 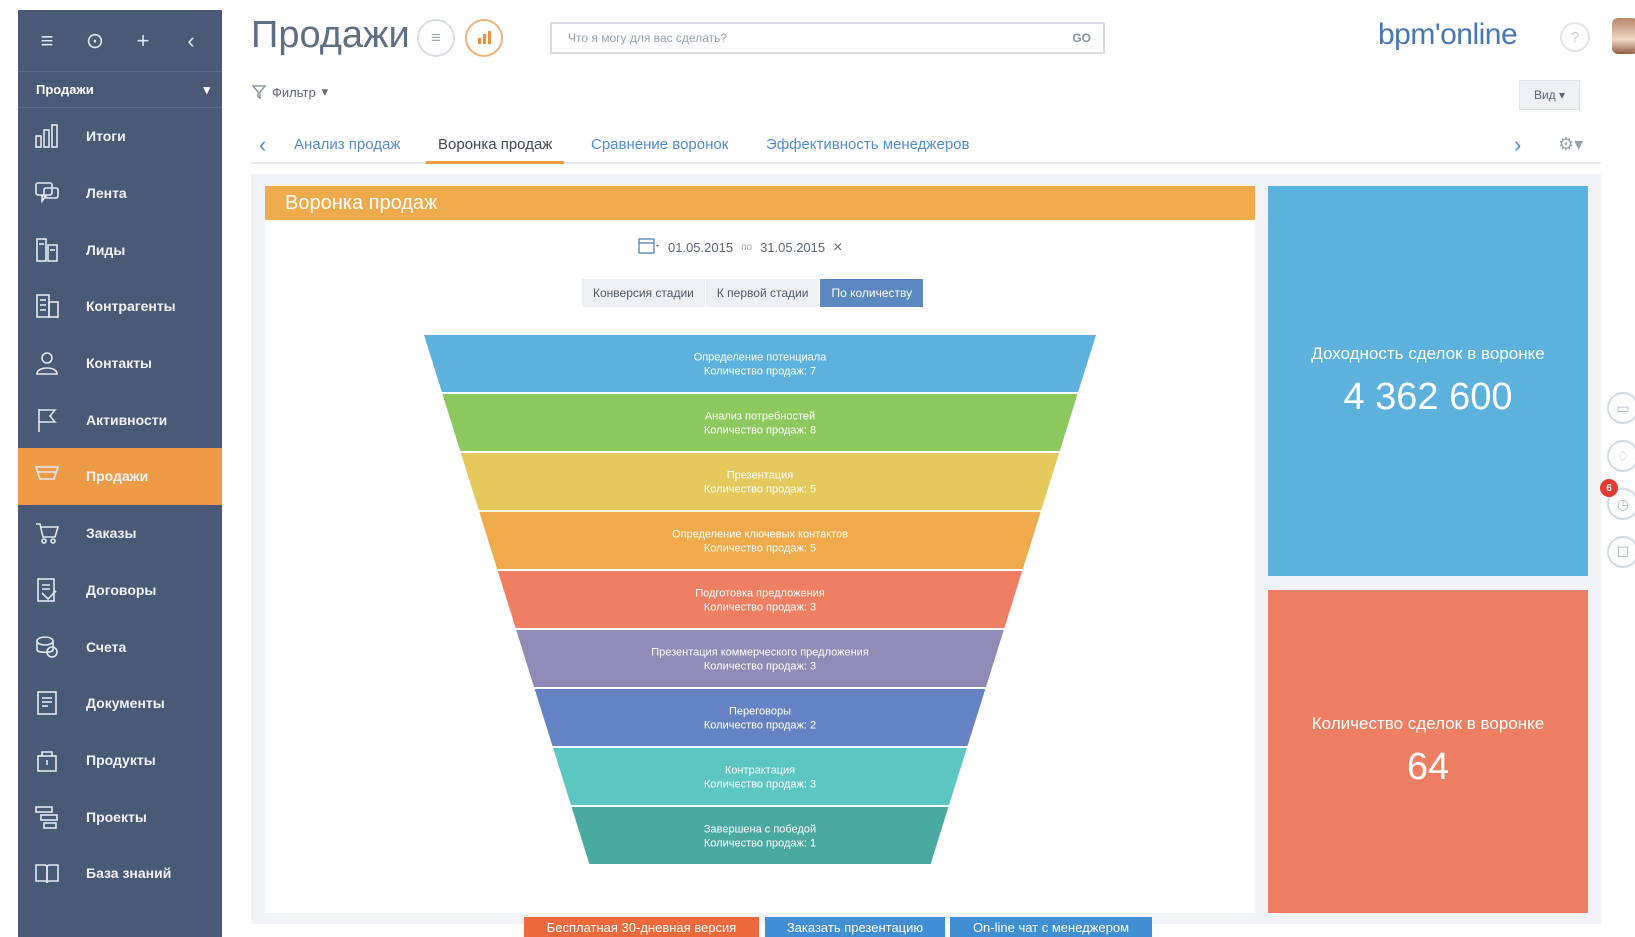 I want to click on list-view-button: ≡, so click(x=436, y=38).